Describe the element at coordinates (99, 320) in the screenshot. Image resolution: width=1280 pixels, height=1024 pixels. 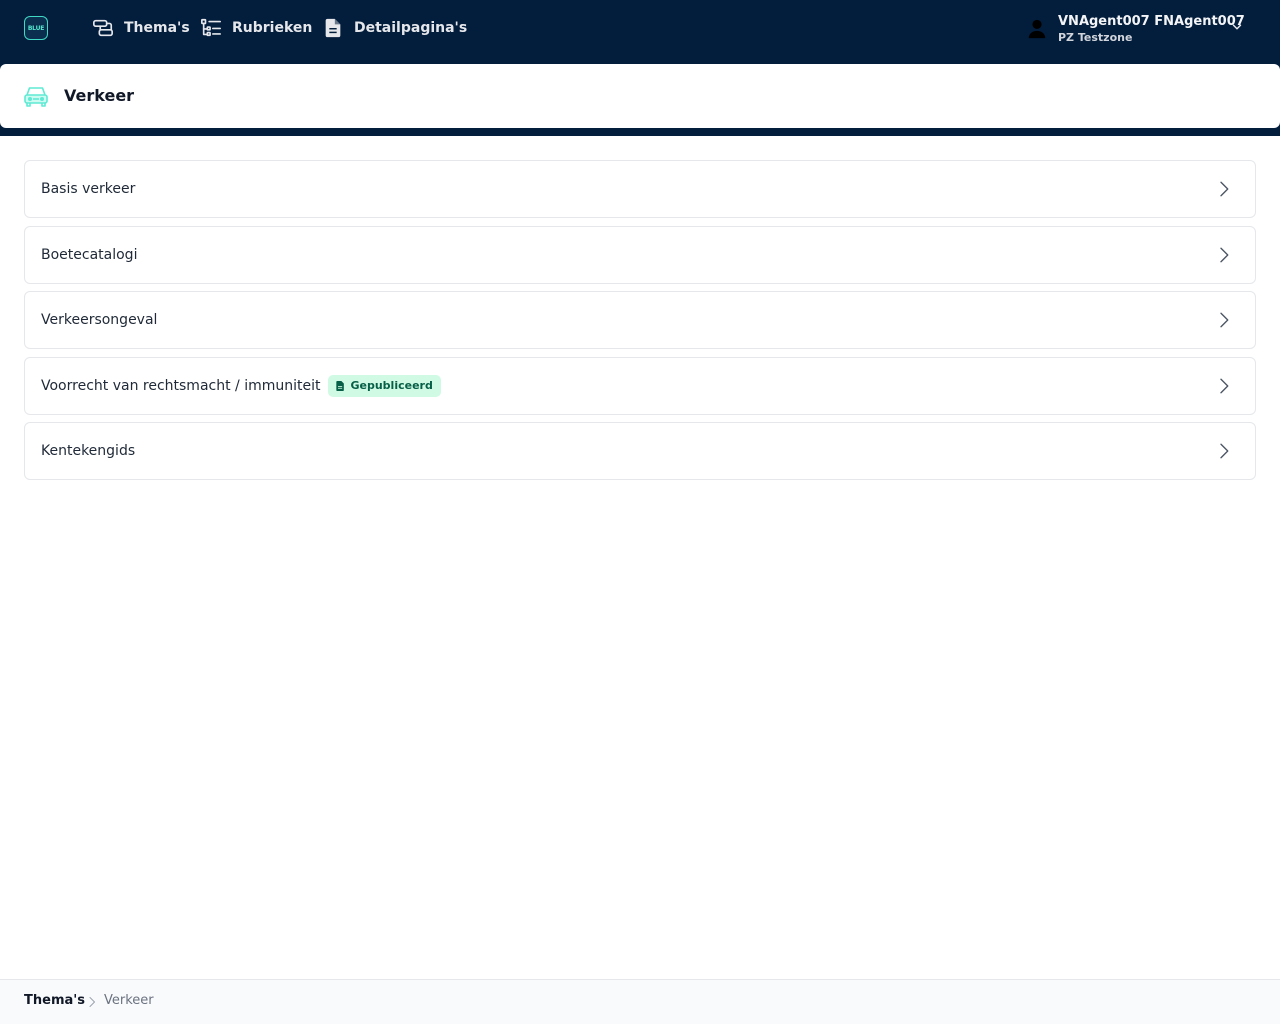
I see `list-item-label: Verkeersongeval` at that location.